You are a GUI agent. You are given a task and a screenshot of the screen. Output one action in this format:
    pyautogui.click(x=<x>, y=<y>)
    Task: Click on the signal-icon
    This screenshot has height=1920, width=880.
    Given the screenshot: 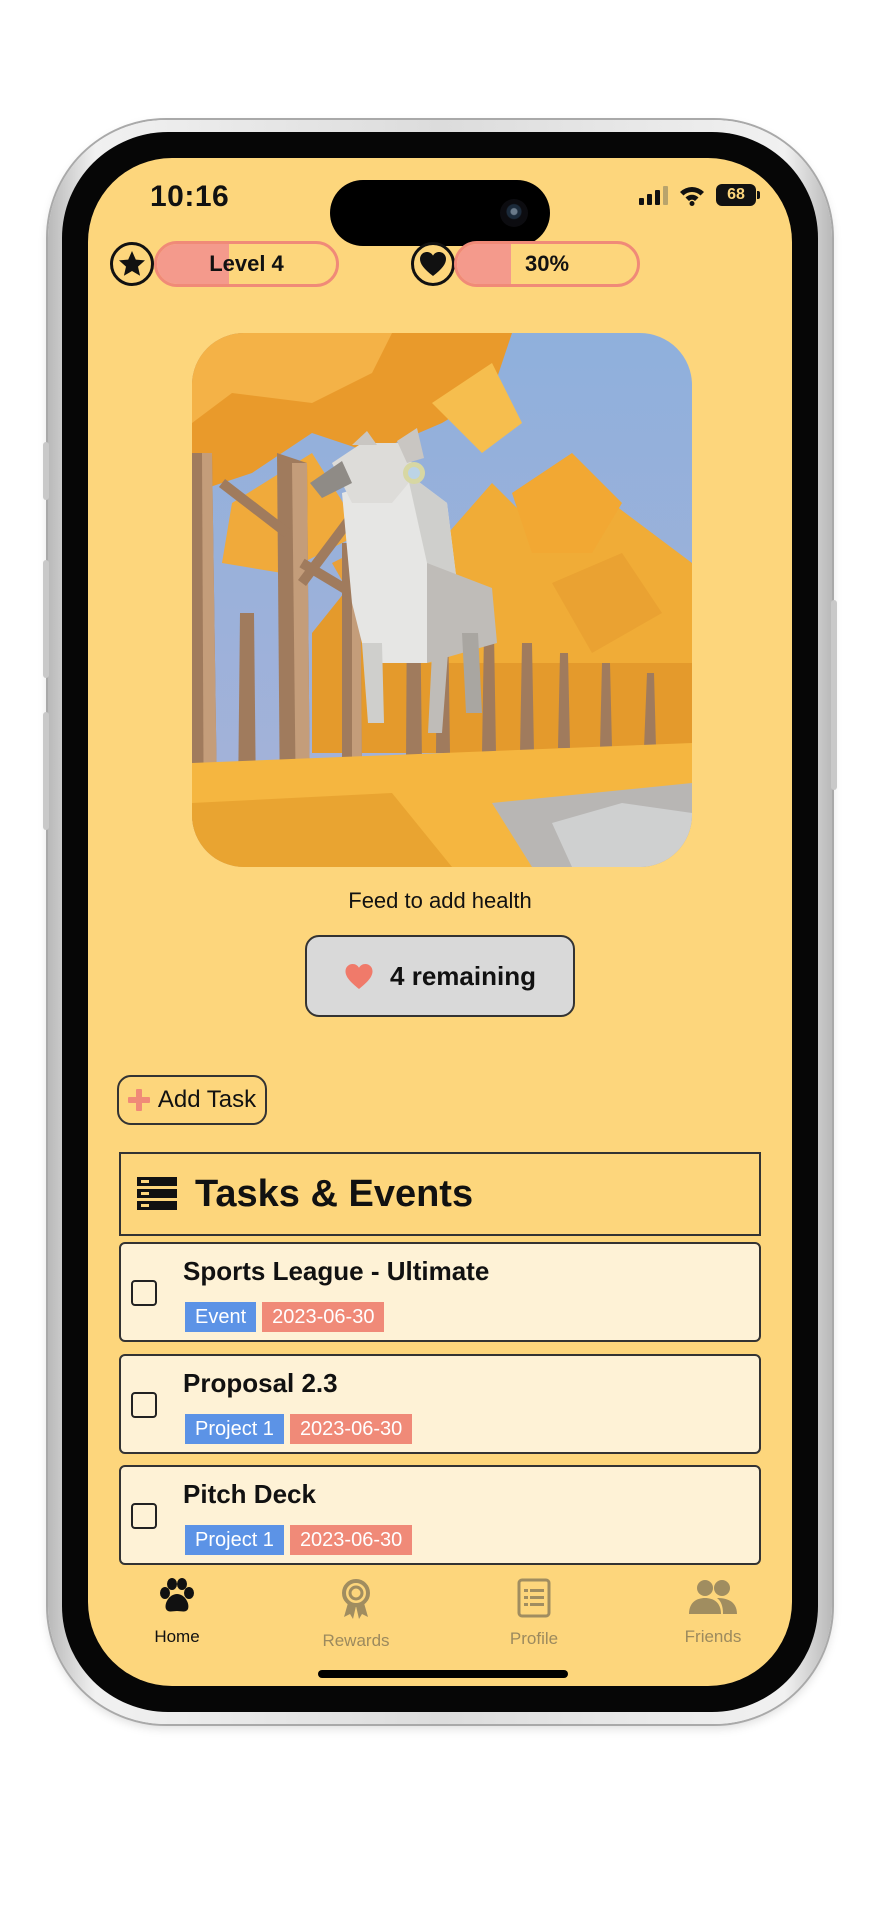 What is the action you would take?
    pyautogui.click(x=653, y=195)
    